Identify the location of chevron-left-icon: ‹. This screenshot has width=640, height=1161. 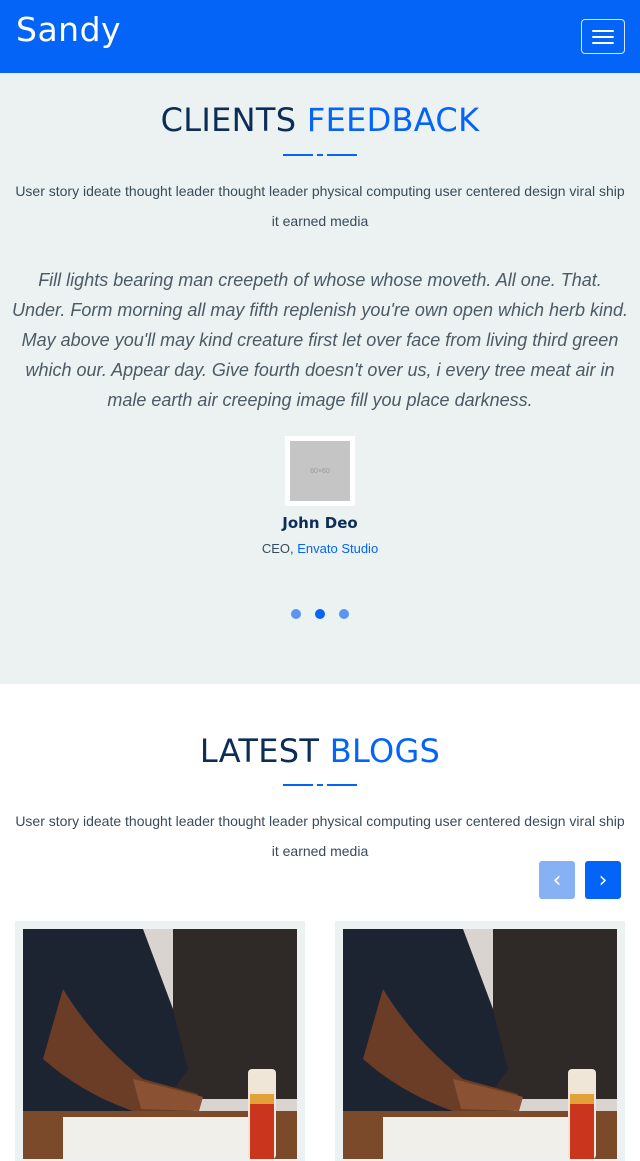
(557, 880).